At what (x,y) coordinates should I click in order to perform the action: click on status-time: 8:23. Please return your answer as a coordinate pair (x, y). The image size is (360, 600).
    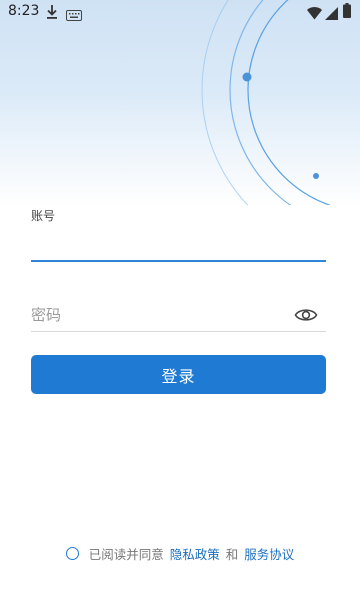
    Looking at the image, I should click on (24, 11).